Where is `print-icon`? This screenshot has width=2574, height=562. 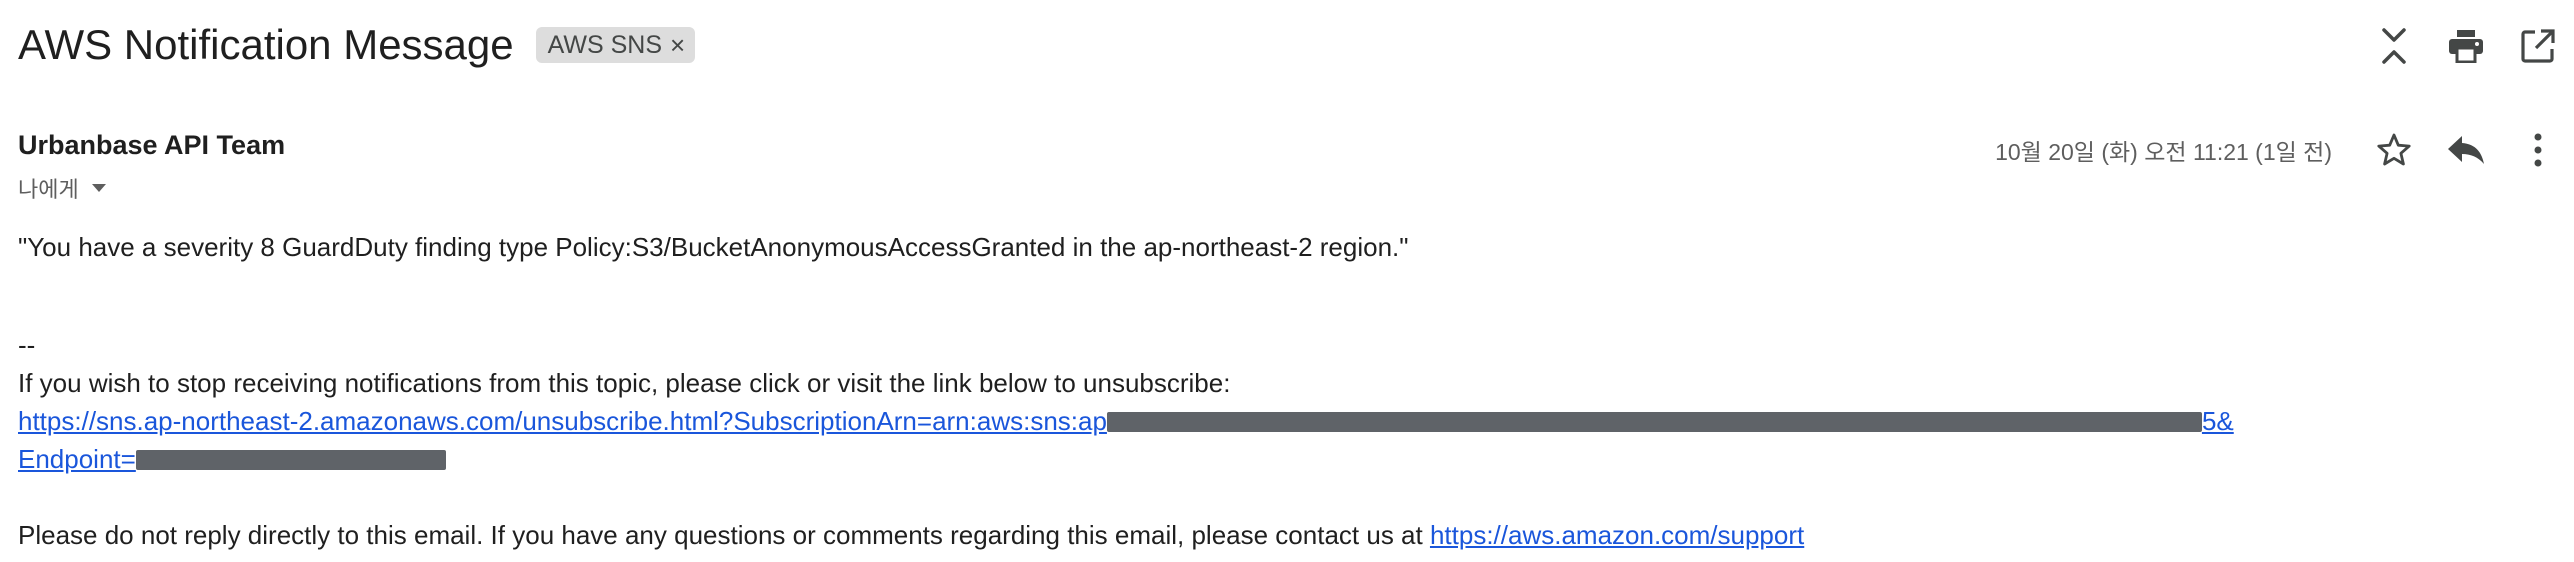
print-icon is located at coordinates (2466, 46).